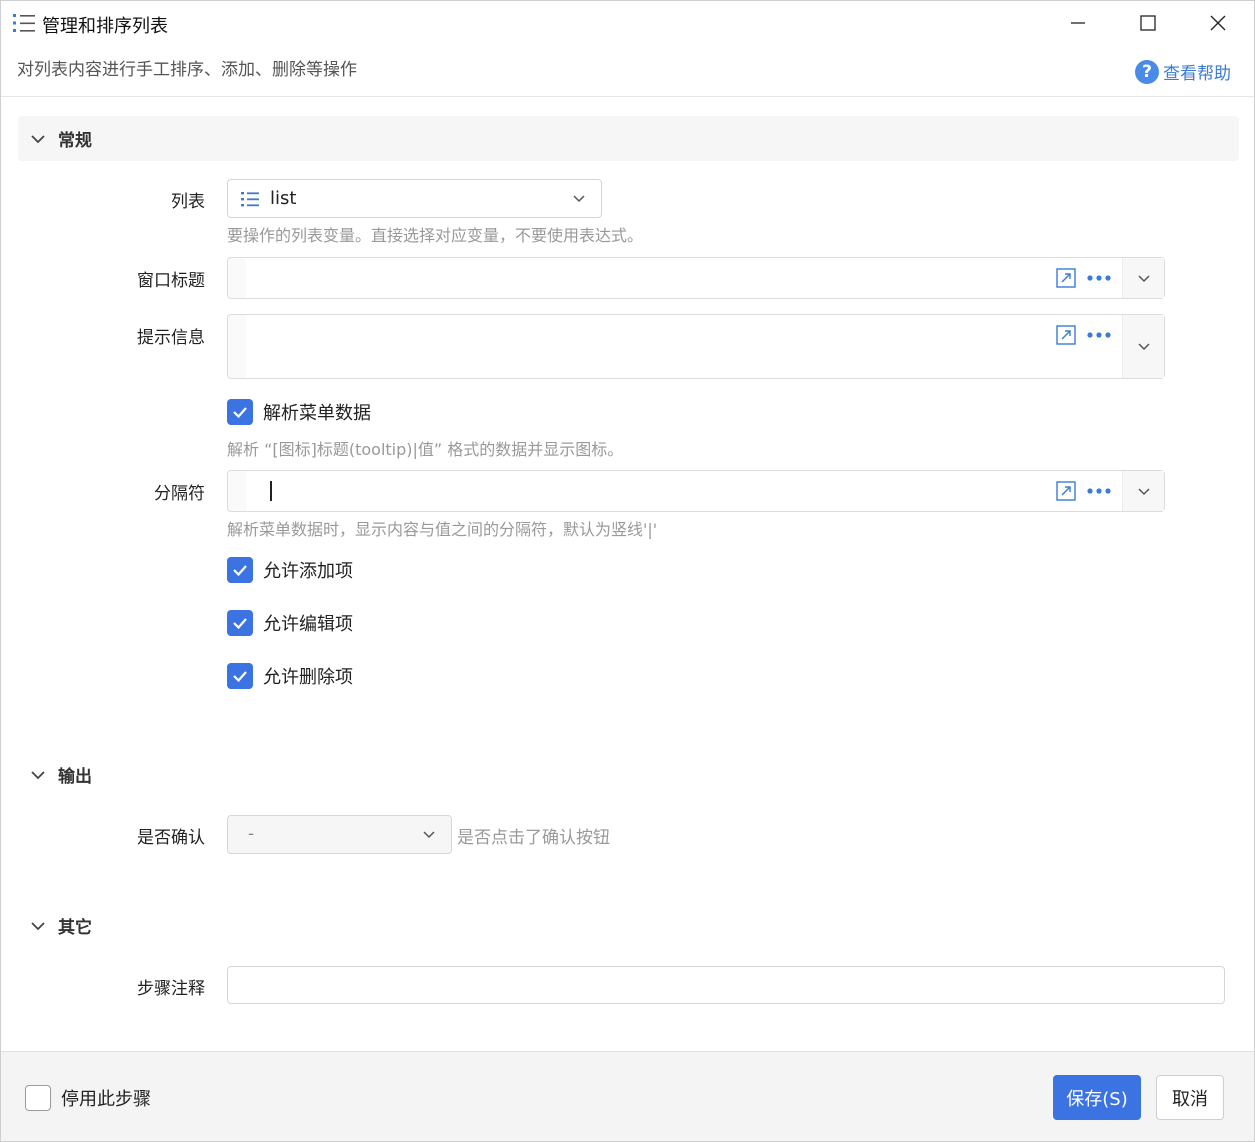 This screenshot has height=1142, width=1255. Describe the element at coordinates (684, 346) in the screenshot. I see `prompt-input` at that location.